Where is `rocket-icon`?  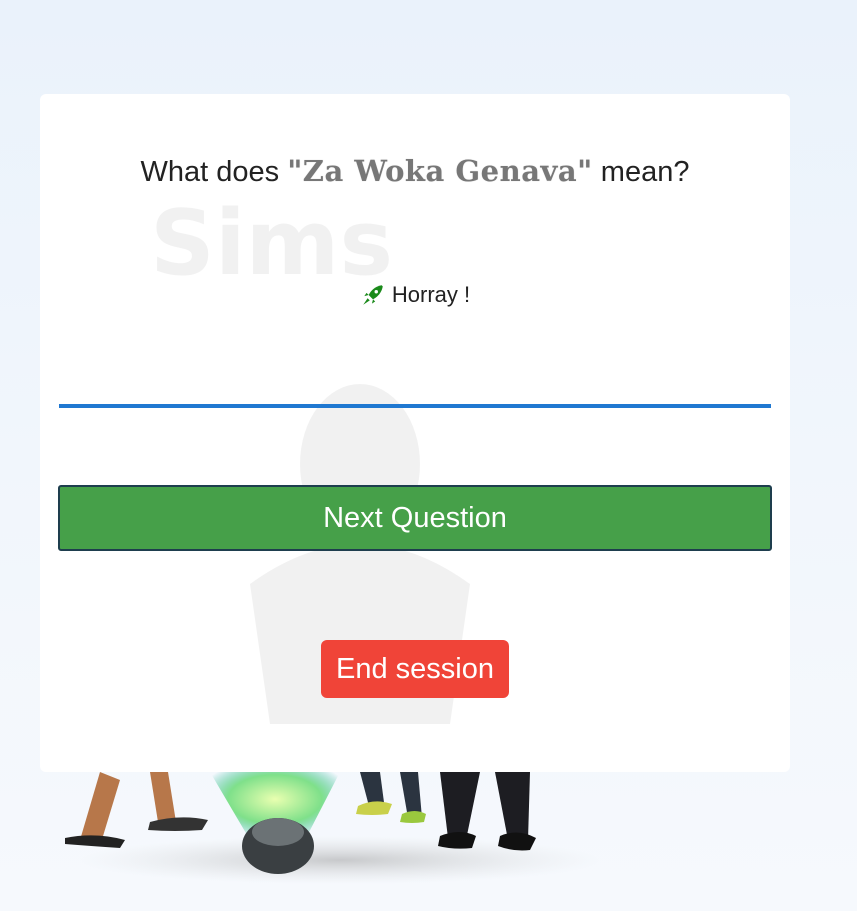
rocket-icon is located at coordinates (373, 295).